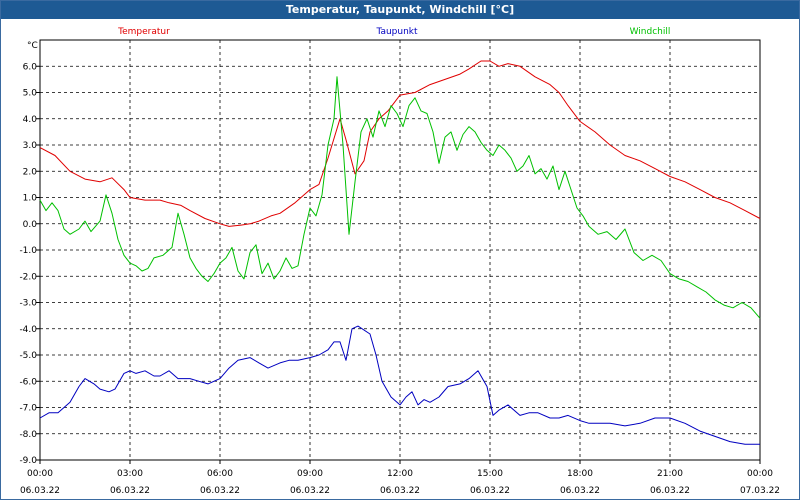 The image size is (800, 500). Describe the element at coordinates (28, 382) in the screenshot. I see `y-tick-label: -6.0` at that location.